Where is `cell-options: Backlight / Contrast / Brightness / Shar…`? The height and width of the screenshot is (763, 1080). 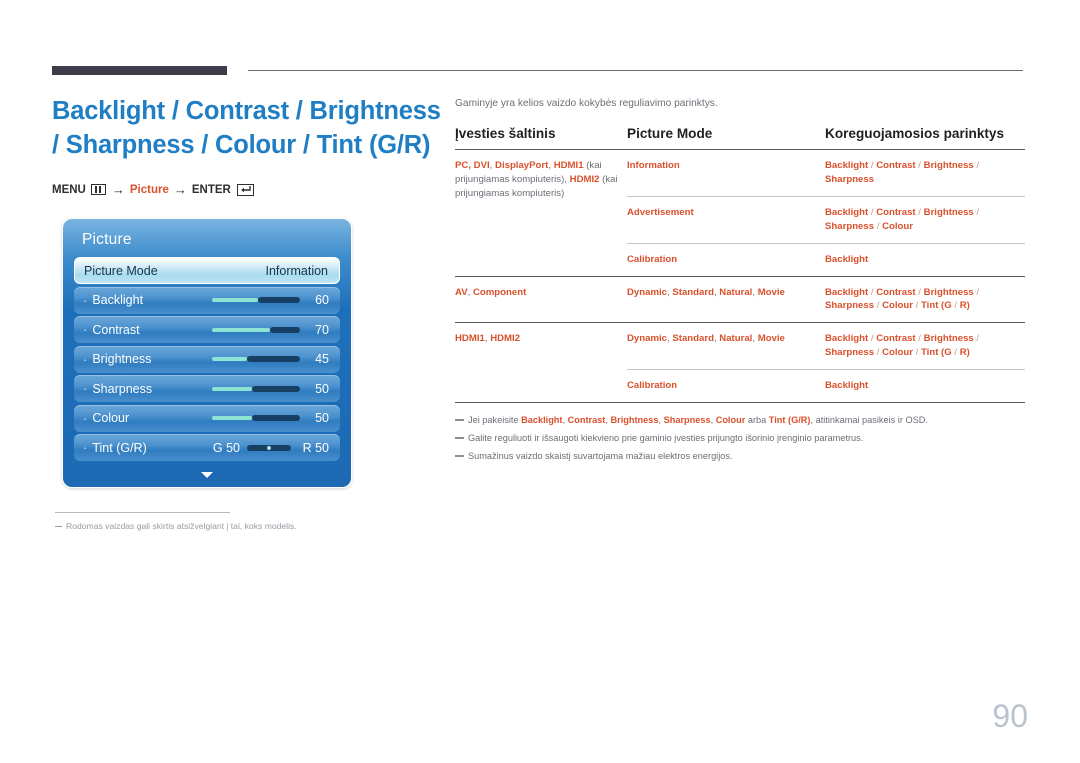
cell-options: Backlight / Contrast / Brightness / Shar… is located at coordinates (925, 299).